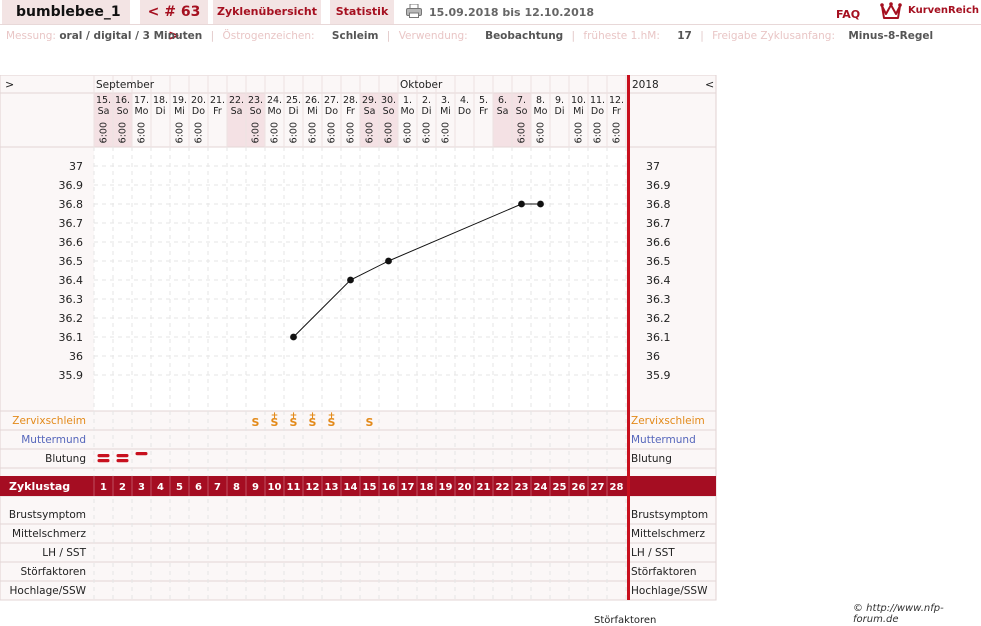 The image size is (981, 626). What do you see at coordinates (217, 100) in the screenshot?
I see `day-date-label: 21.` at bounding box center [217, 100].